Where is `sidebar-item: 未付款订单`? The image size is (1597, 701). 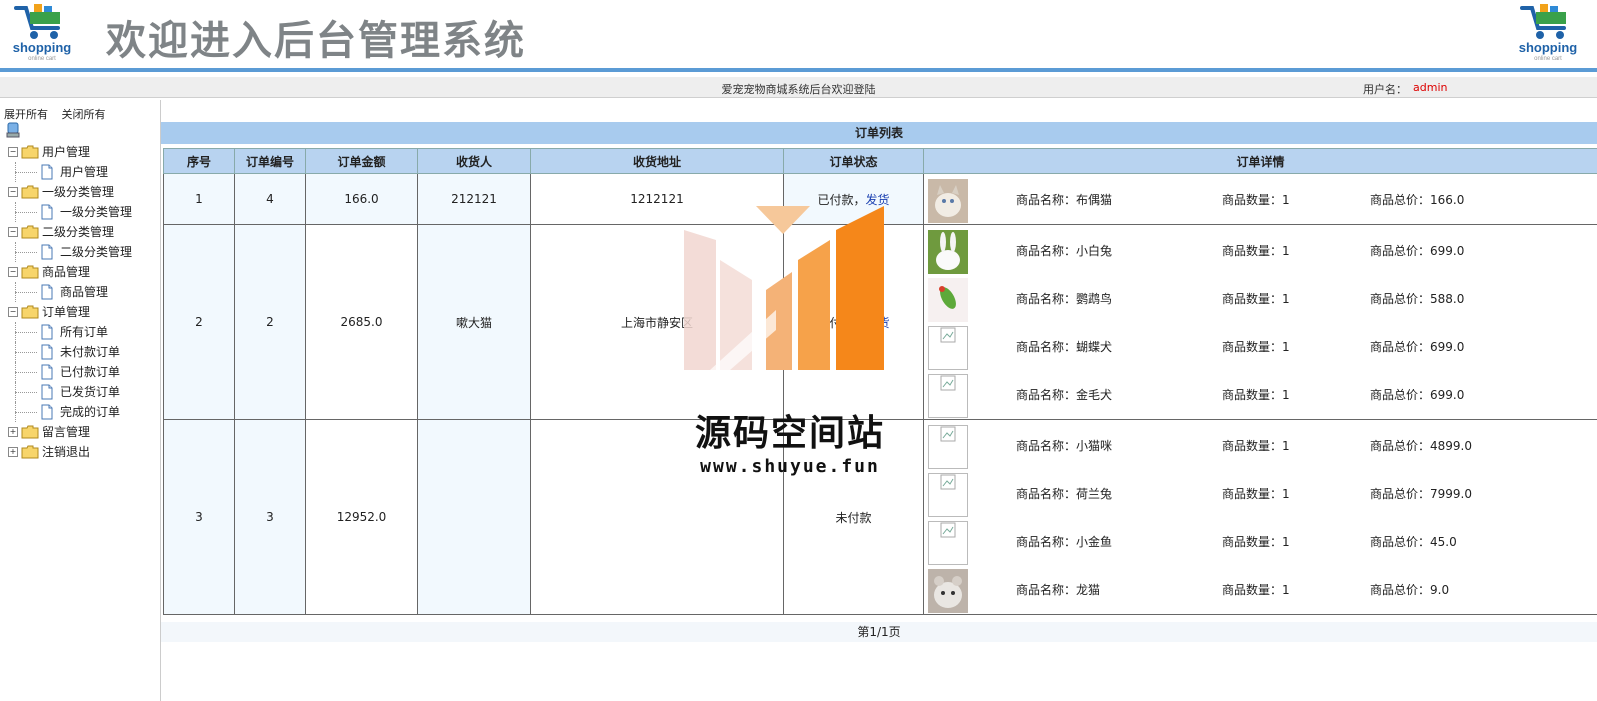
sidebar-item: 未付款订单 is located at coordinates (79, 352).